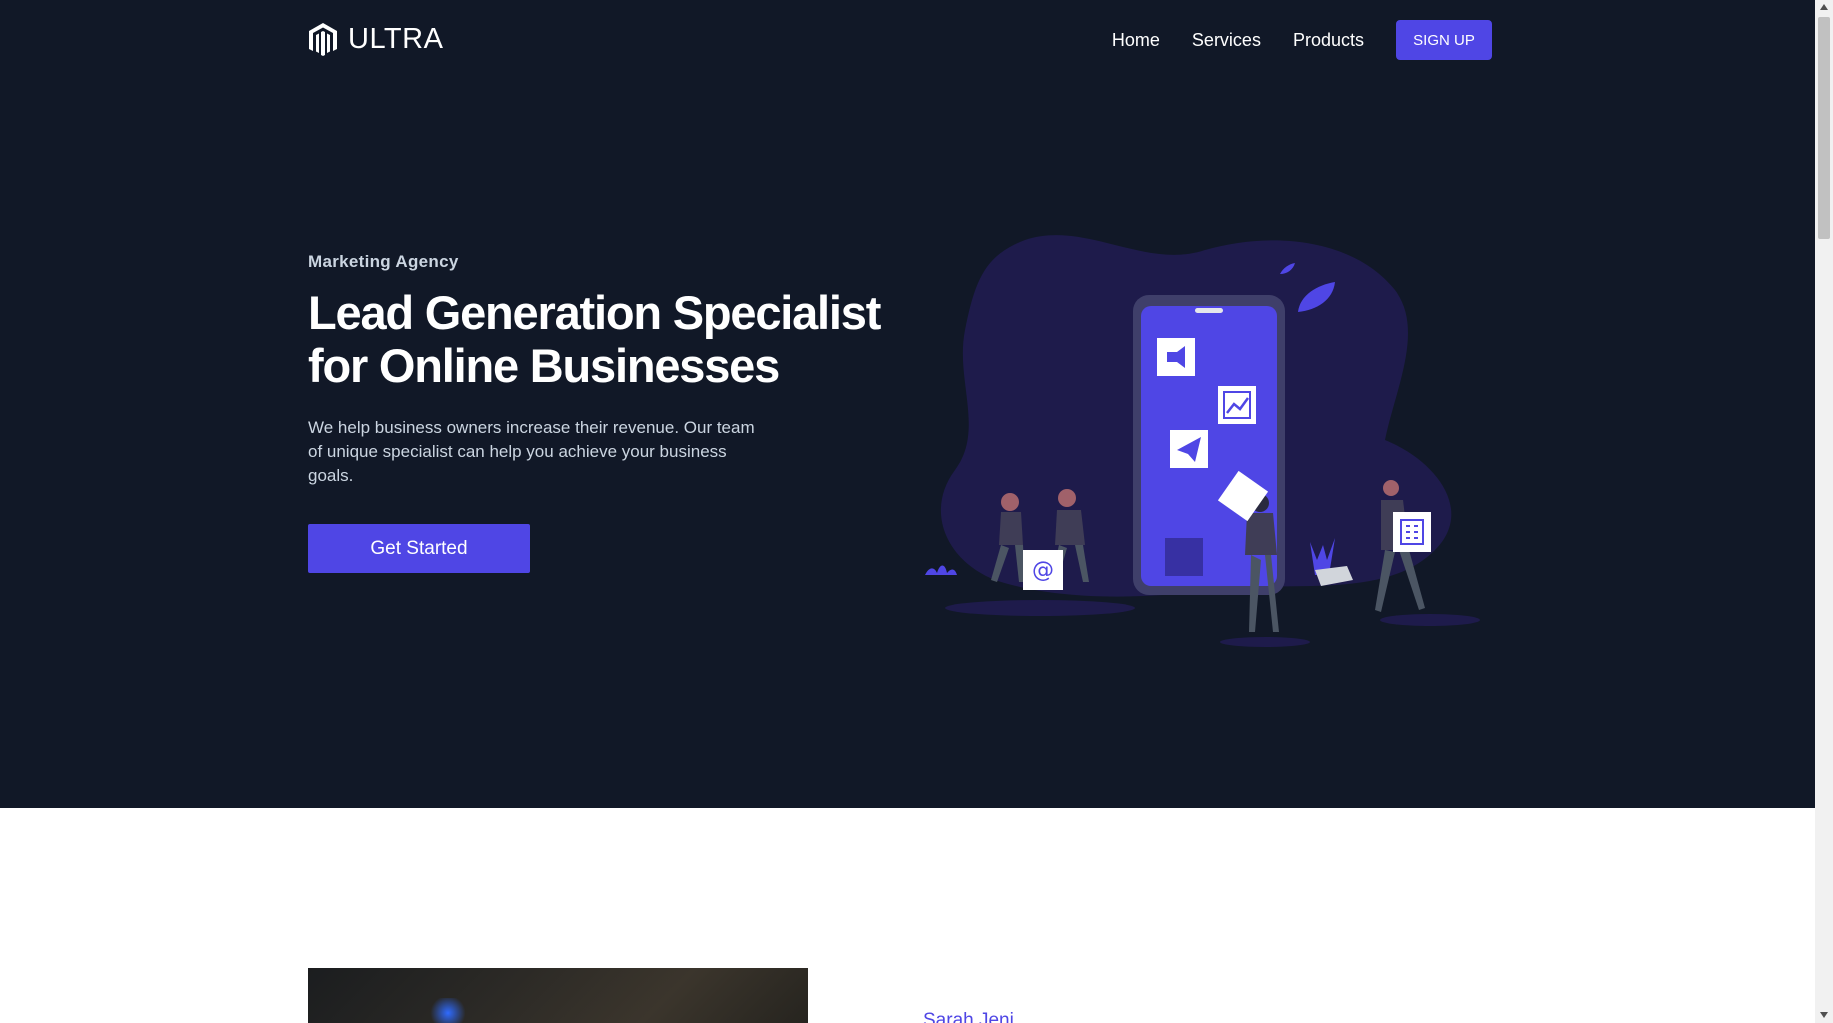  Describe the element at coordinates (558, 995) in the screenshot. I see `article-photo` at that location.